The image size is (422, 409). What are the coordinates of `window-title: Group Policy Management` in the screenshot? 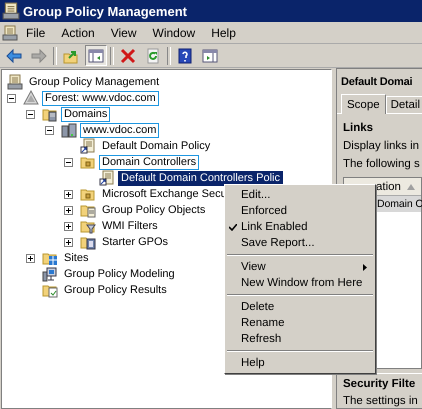 It's located at (105, 11).